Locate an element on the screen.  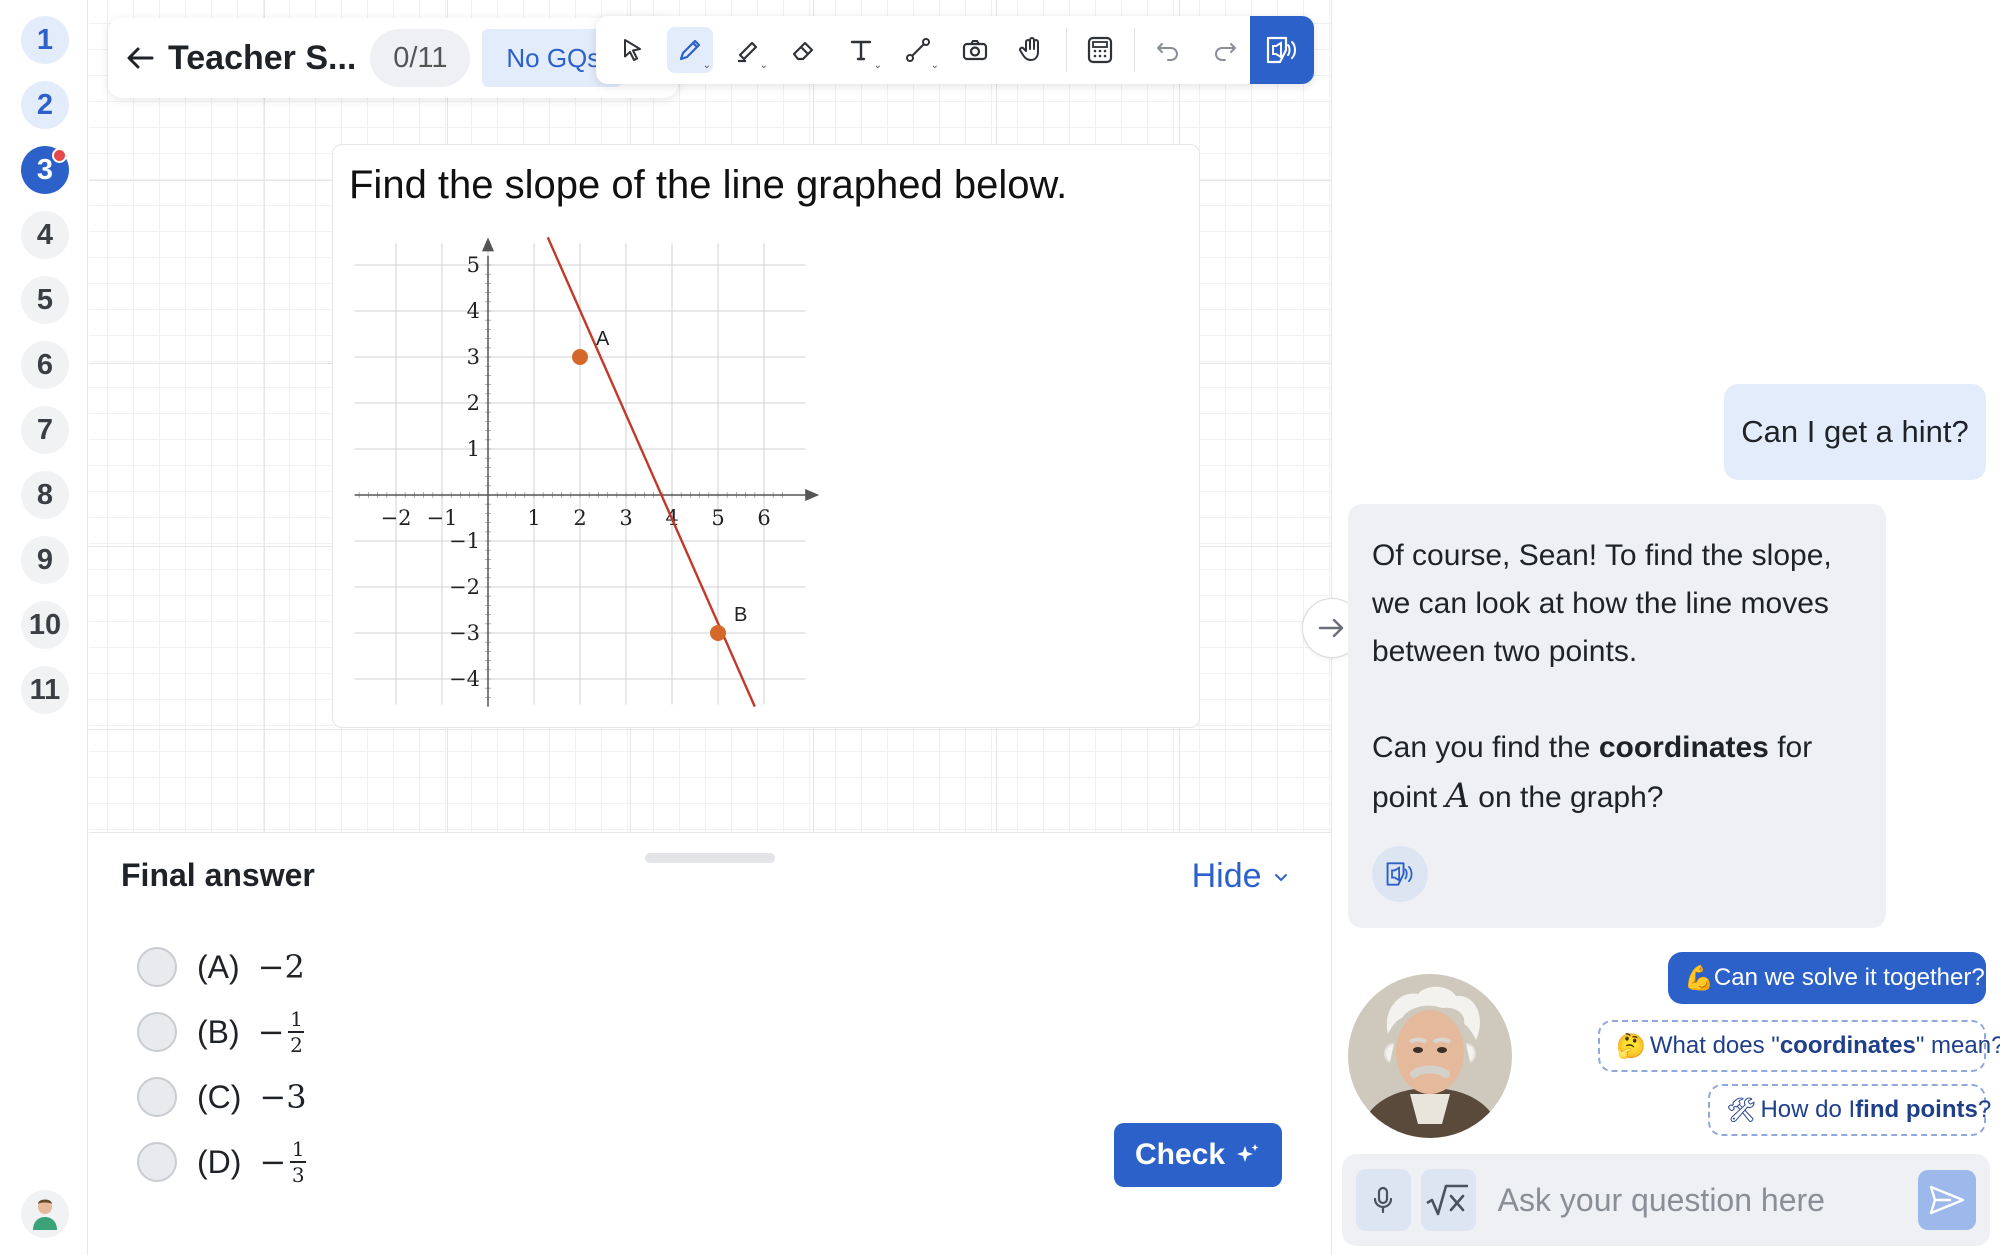
choice-label: (C) is located at coordinates (219, 1096).